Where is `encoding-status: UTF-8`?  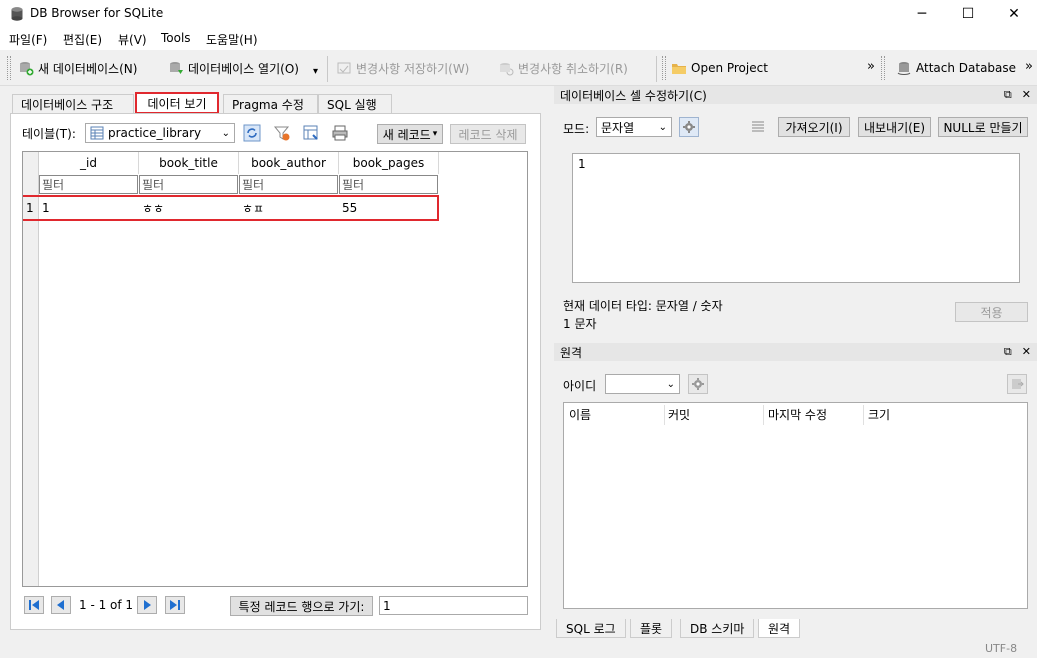 encoding-status: UTF-8 is located at coordinates (1001, 648).